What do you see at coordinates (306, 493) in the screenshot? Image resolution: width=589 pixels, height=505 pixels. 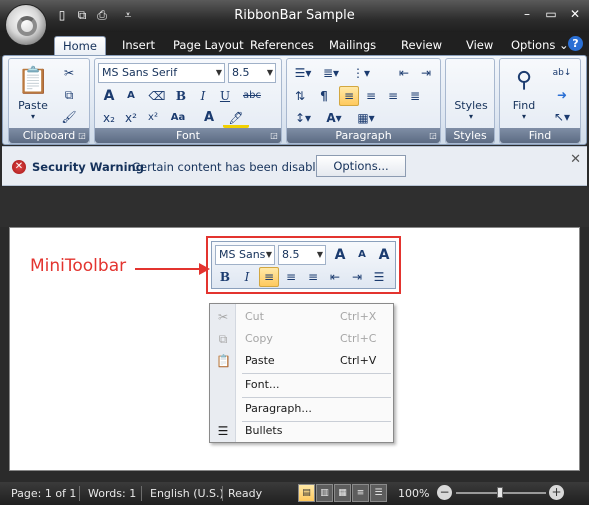 I see `print-layout-view-icon: ▤` at bounding box center [306, 493].